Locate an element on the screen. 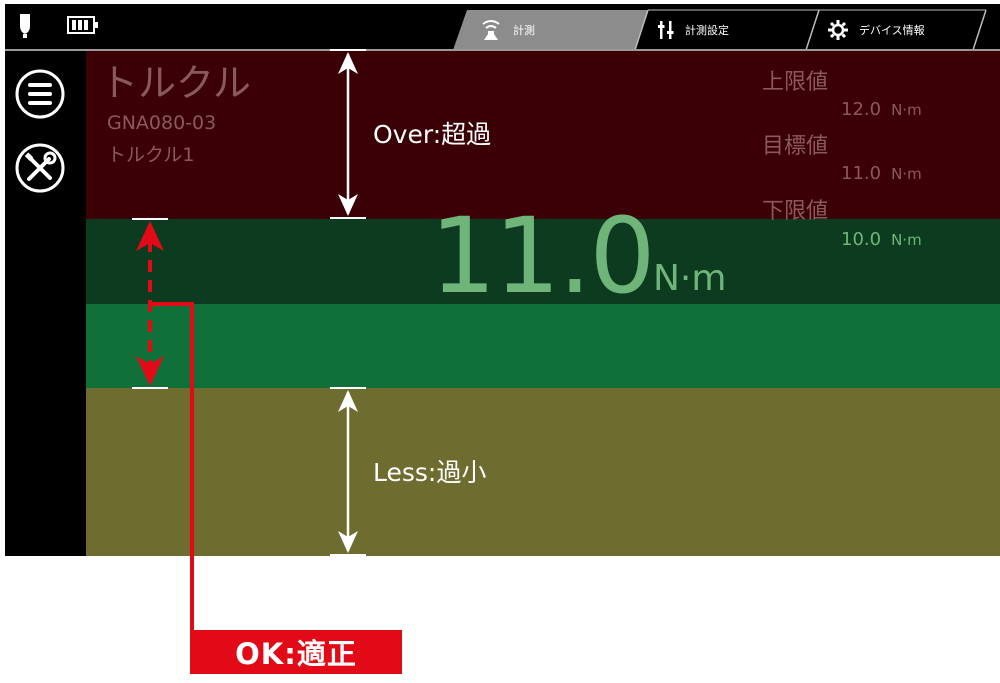 The image size is (1000, 683). tab-measure-settings: 計測設定 is located at coordinates (693, 30).